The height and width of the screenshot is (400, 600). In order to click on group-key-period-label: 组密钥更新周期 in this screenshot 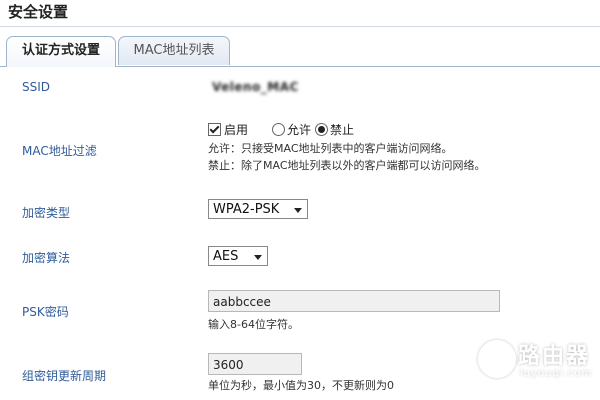, I will do `click(64, 376)`.